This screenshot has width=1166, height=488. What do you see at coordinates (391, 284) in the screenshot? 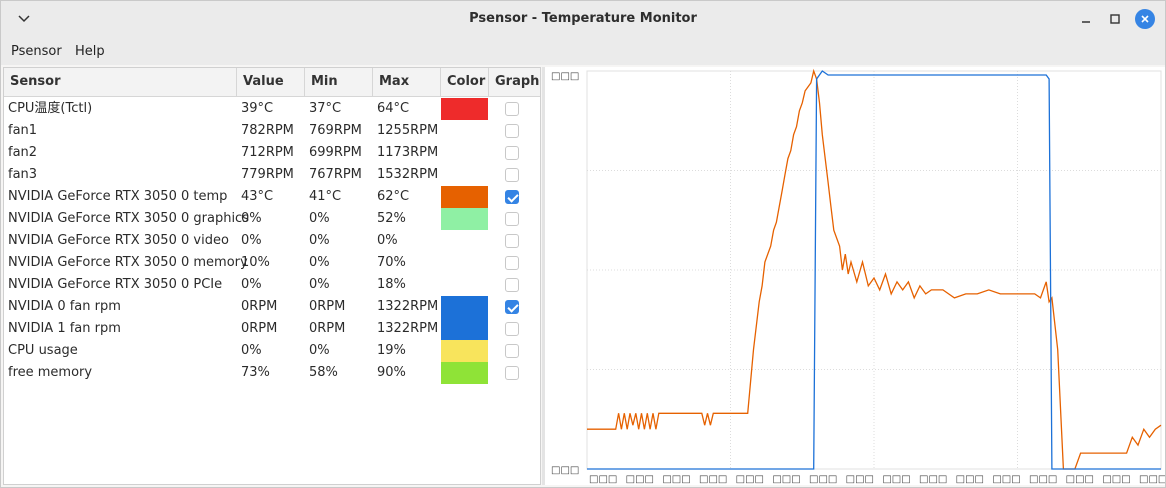
I see `sensor-max: 18%` at bounding box center [391, 284].